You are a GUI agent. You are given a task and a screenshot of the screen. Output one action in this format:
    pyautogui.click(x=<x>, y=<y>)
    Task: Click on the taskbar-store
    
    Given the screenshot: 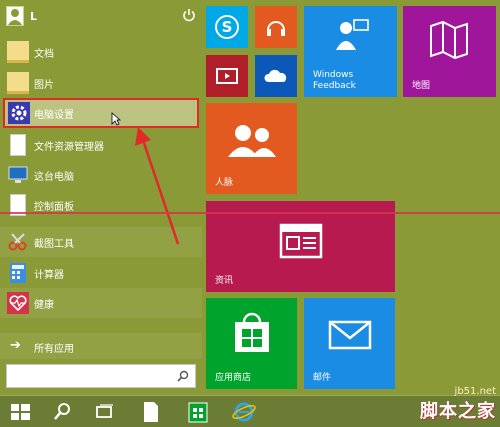 What is the action you would take?
    pyautogui.click(x=198, y=412)
    